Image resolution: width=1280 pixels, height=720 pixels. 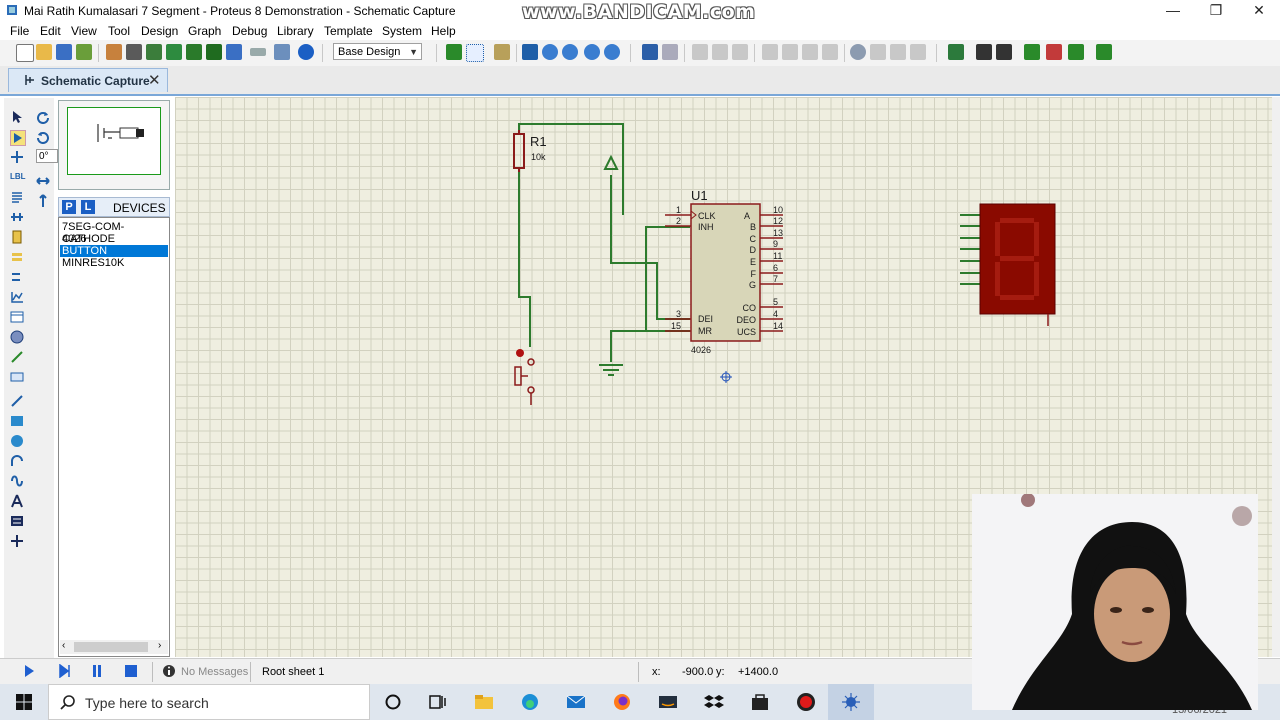 What do you see at coordinates (790, 52) in the screenshot?
I see `block-move-icon` at bounding box center [790, 52].